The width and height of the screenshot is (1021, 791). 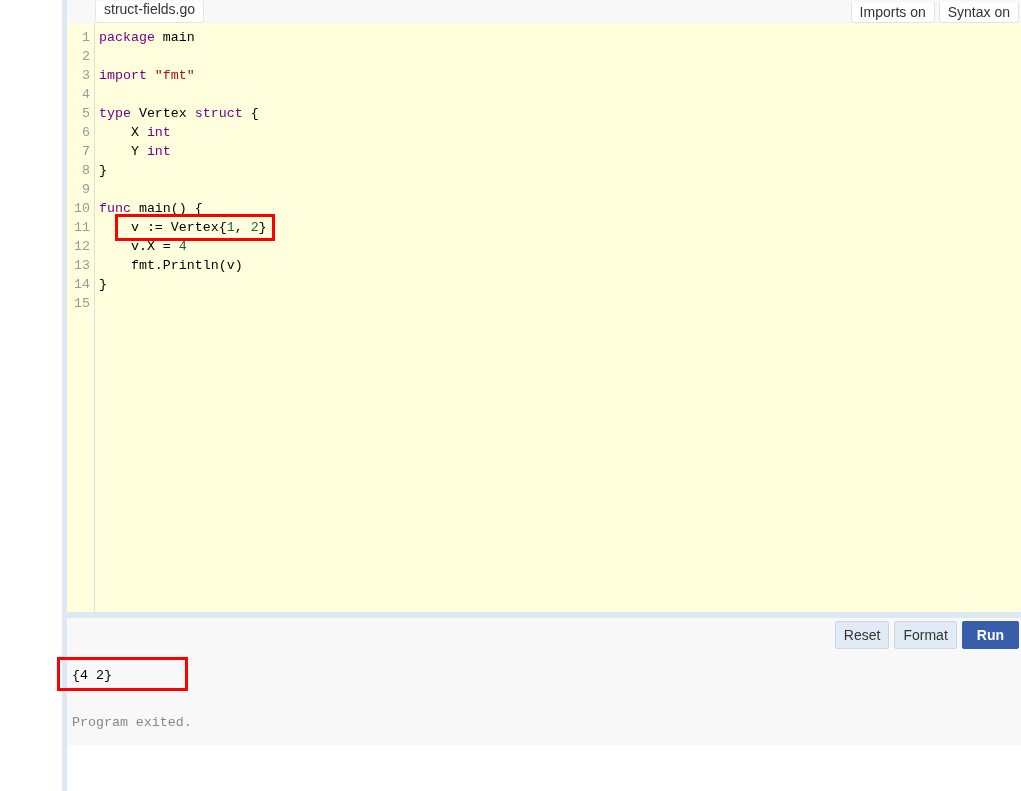 I want to click on line-number: 14, so click(x=82, y=285).